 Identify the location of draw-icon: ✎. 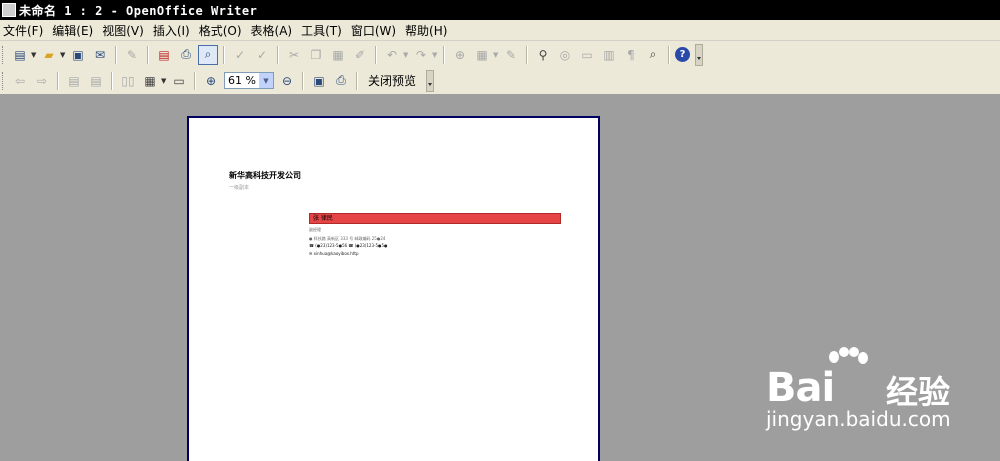
(511, 55).